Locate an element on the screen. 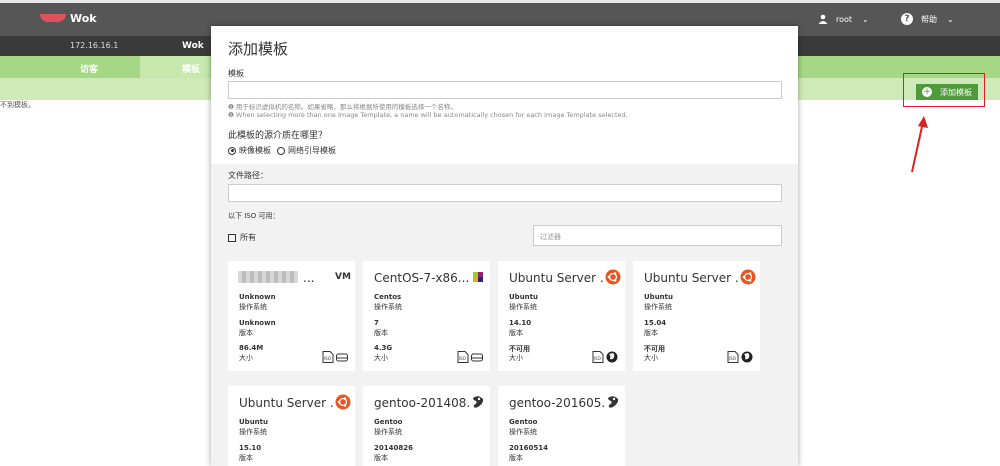  vm-icon: VM is located at coordinates (343, 277).